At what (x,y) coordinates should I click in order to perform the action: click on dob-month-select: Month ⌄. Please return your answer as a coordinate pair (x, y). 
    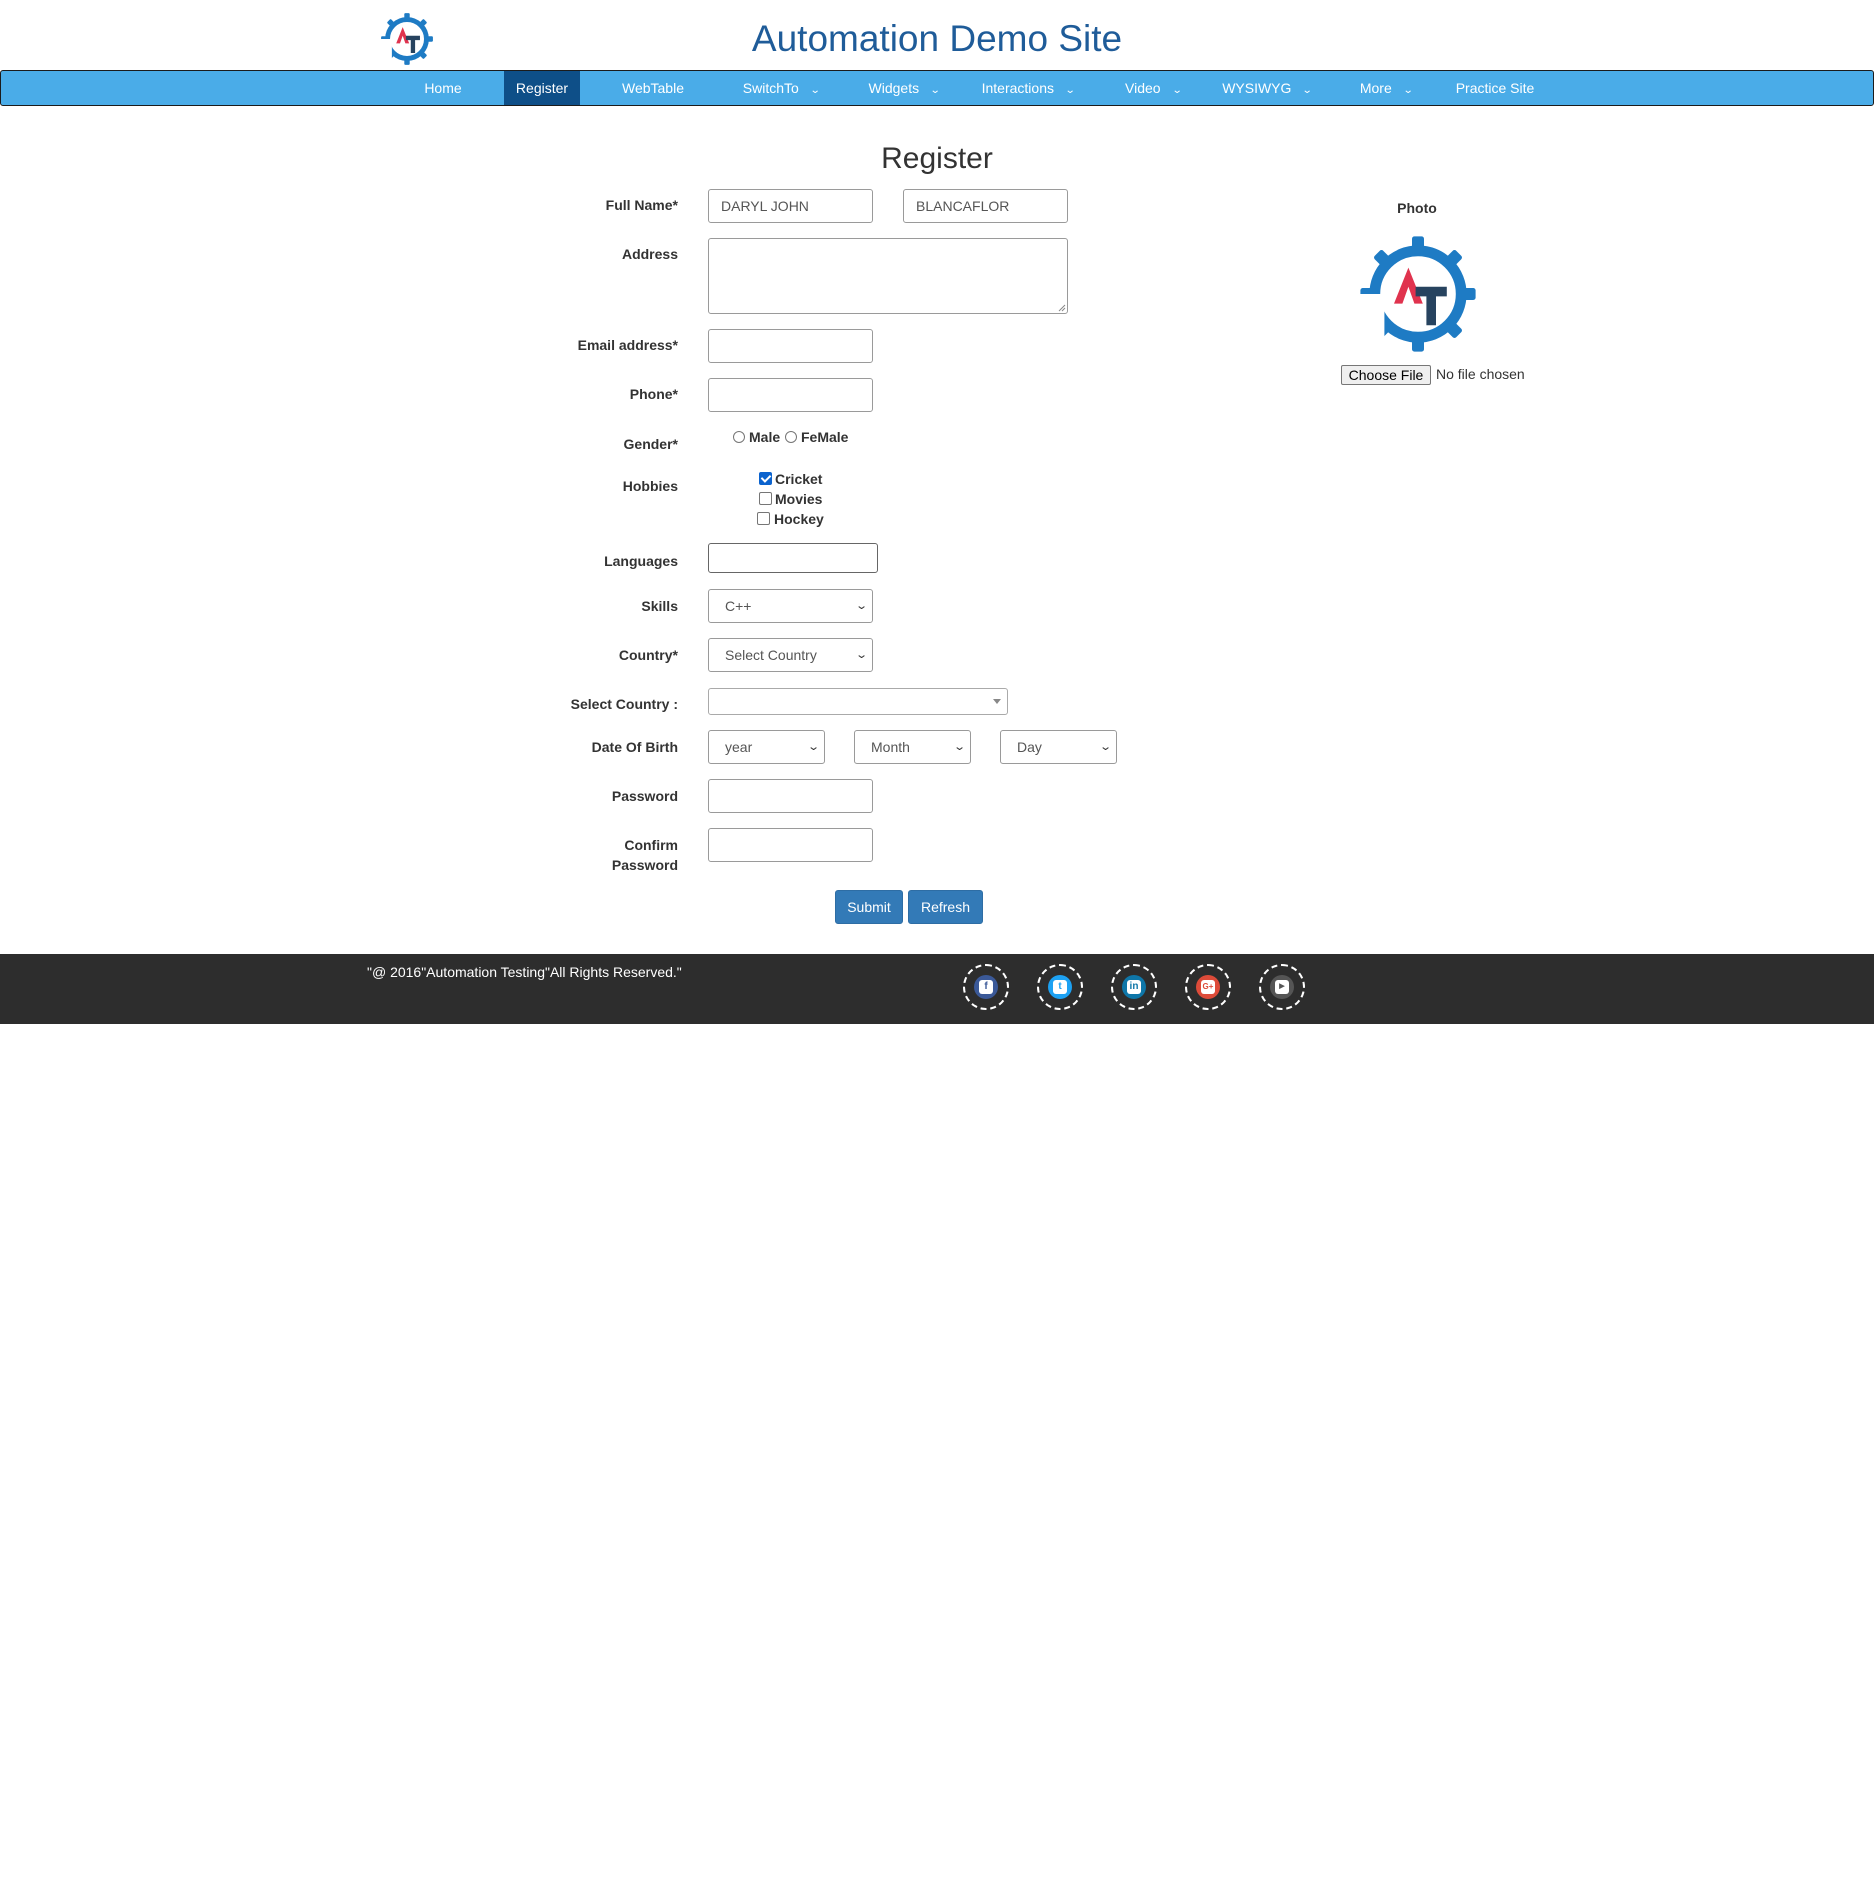
    Looking at the image, I should click on (912, 747).